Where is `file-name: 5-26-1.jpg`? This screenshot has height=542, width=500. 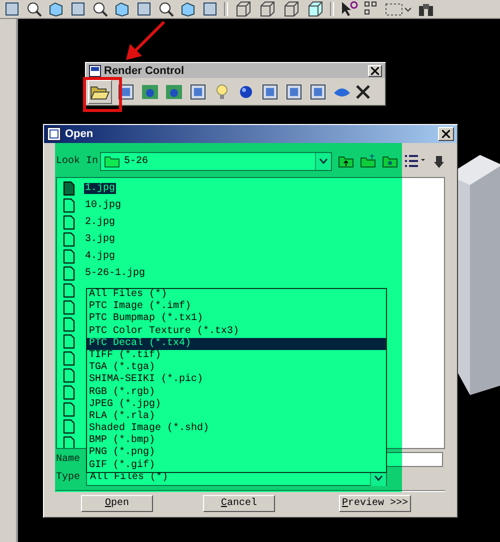 file-name: 5-26-1.jpg is located at coordinates (115, 273).